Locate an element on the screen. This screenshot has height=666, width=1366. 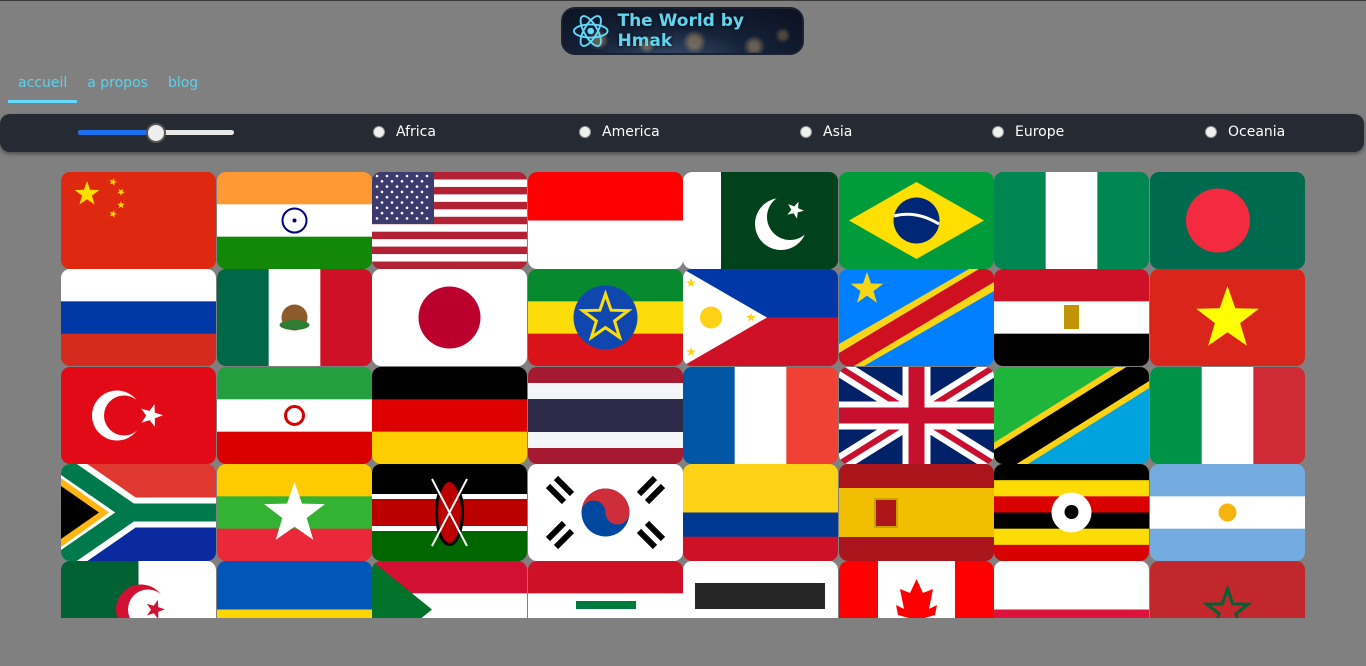
region-option-america: America is located at coordinates (619, 132).